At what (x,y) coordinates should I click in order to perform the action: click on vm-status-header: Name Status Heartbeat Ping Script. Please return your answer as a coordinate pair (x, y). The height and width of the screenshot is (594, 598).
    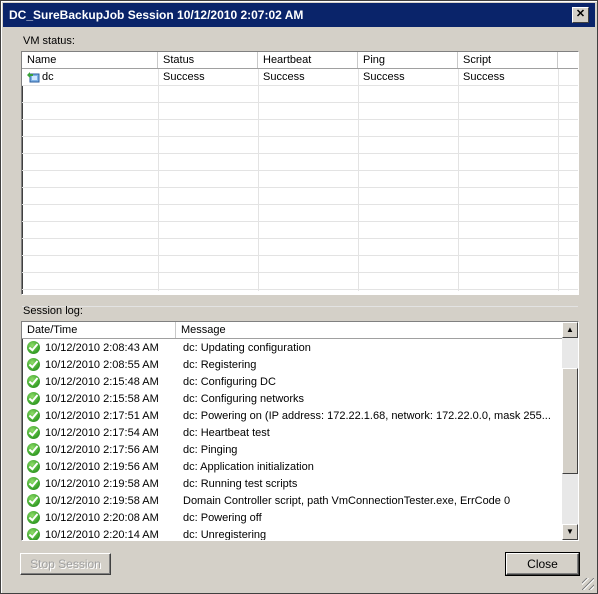
    Looking at the image, I should click on (300, 60).